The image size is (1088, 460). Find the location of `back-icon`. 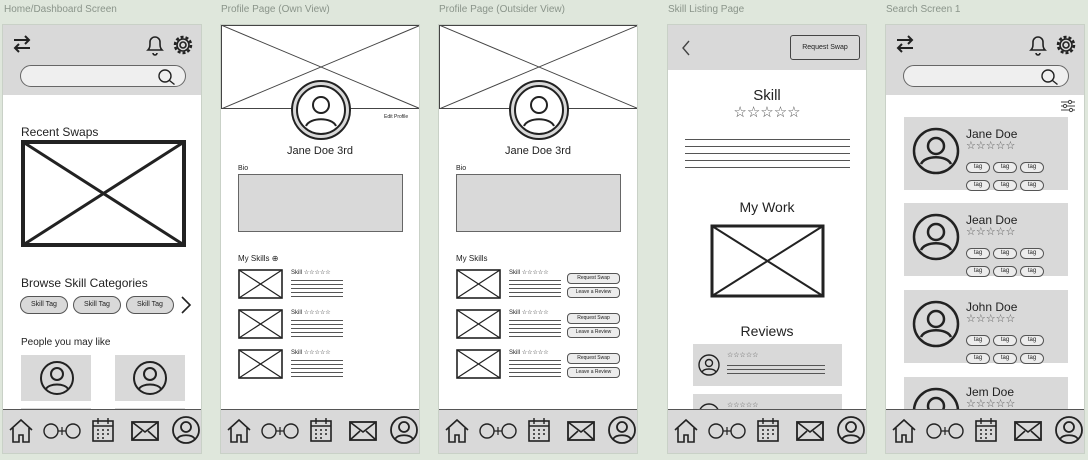

back-icon is located at coordinates (686, 48).